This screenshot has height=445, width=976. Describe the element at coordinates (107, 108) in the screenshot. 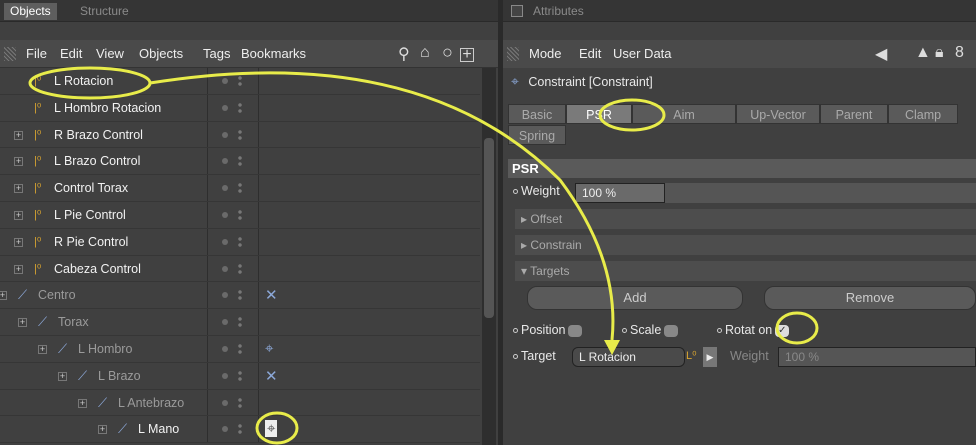

I see `object-name: L Hombro Rotacion` at that location.